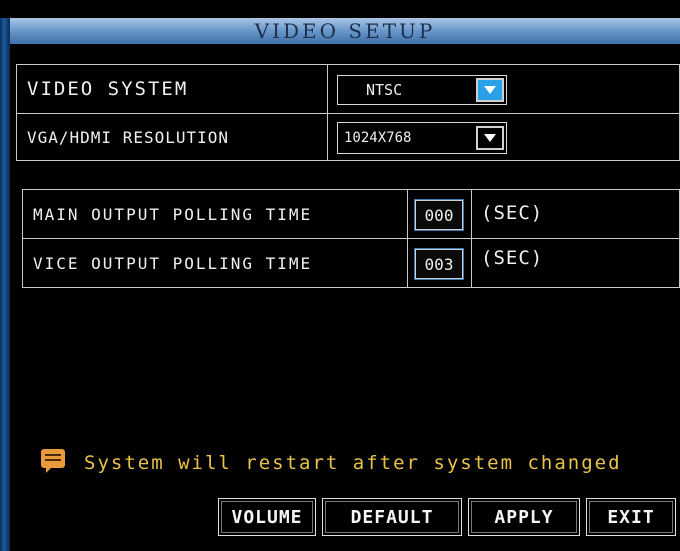 The height and width of the screenshot is (551, 680). Describe the element at coordinates (173, 263) in the screenshot. I see `vice-polling-label: VICE OUTPUT POLLING TIME` at that location.